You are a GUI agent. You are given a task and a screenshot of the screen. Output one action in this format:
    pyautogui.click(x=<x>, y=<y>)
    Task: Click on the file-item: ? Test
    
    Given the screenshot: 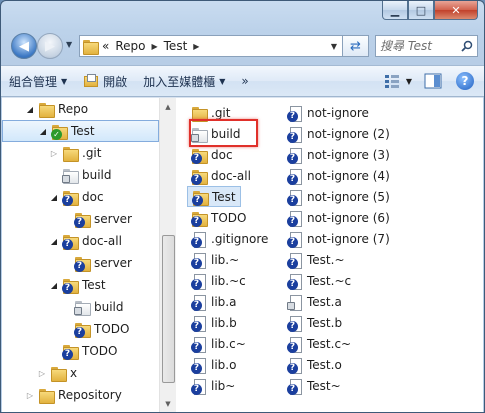 What is the action you would take?
    pyautogui.click(x=214, y=196)
    